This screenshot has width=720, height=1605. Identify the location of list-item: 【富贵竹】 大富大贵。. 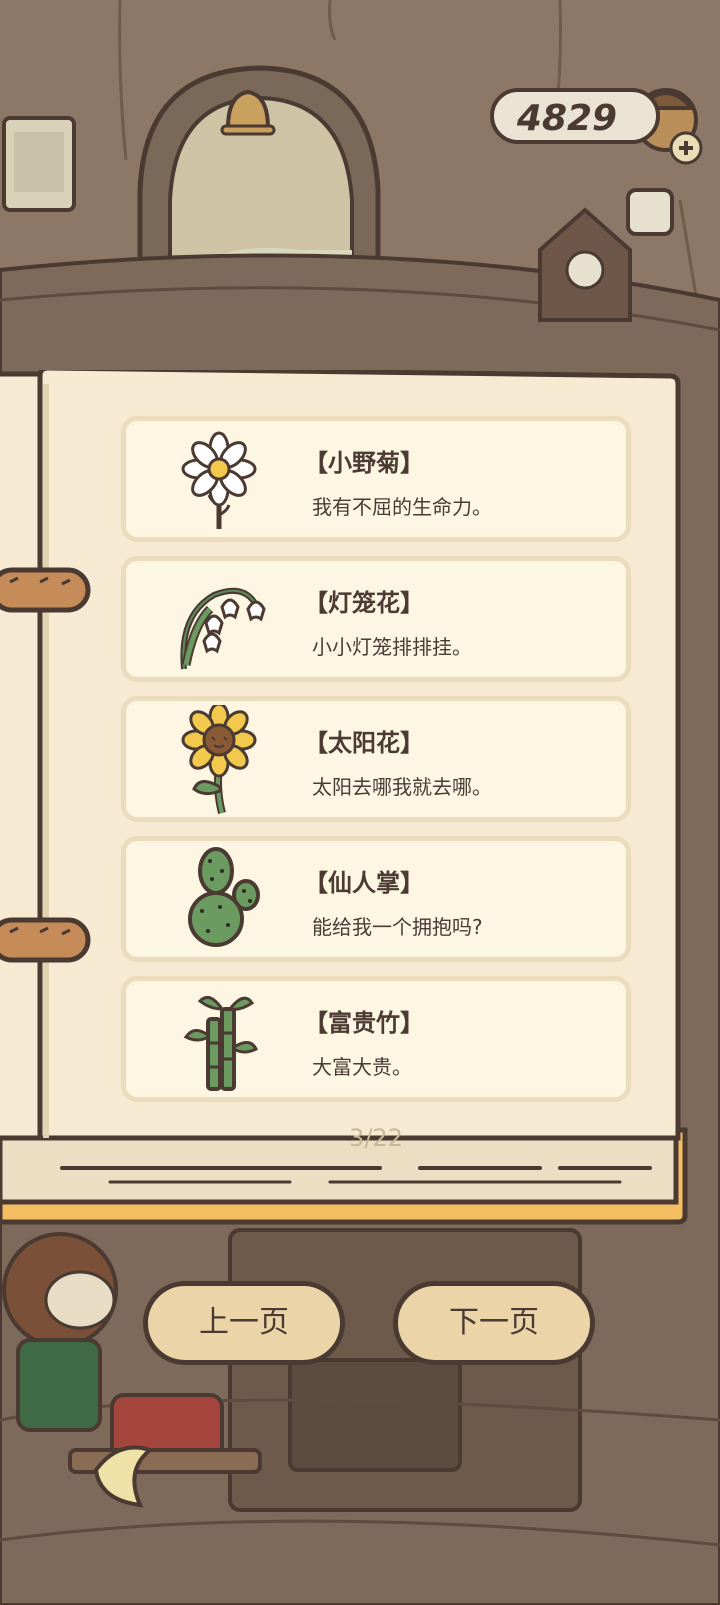
(376, 1039).